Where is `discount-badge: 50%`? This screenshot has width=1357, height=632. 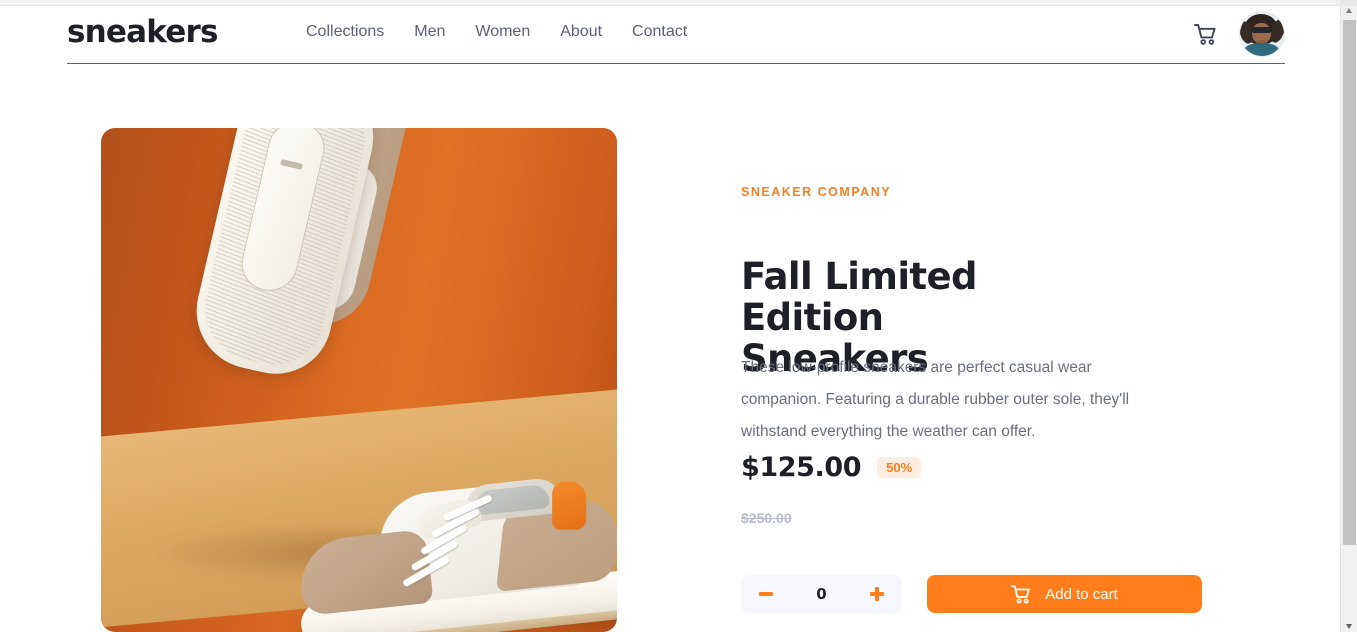 discount-badge: 50% is located at coordinates (899, 467).